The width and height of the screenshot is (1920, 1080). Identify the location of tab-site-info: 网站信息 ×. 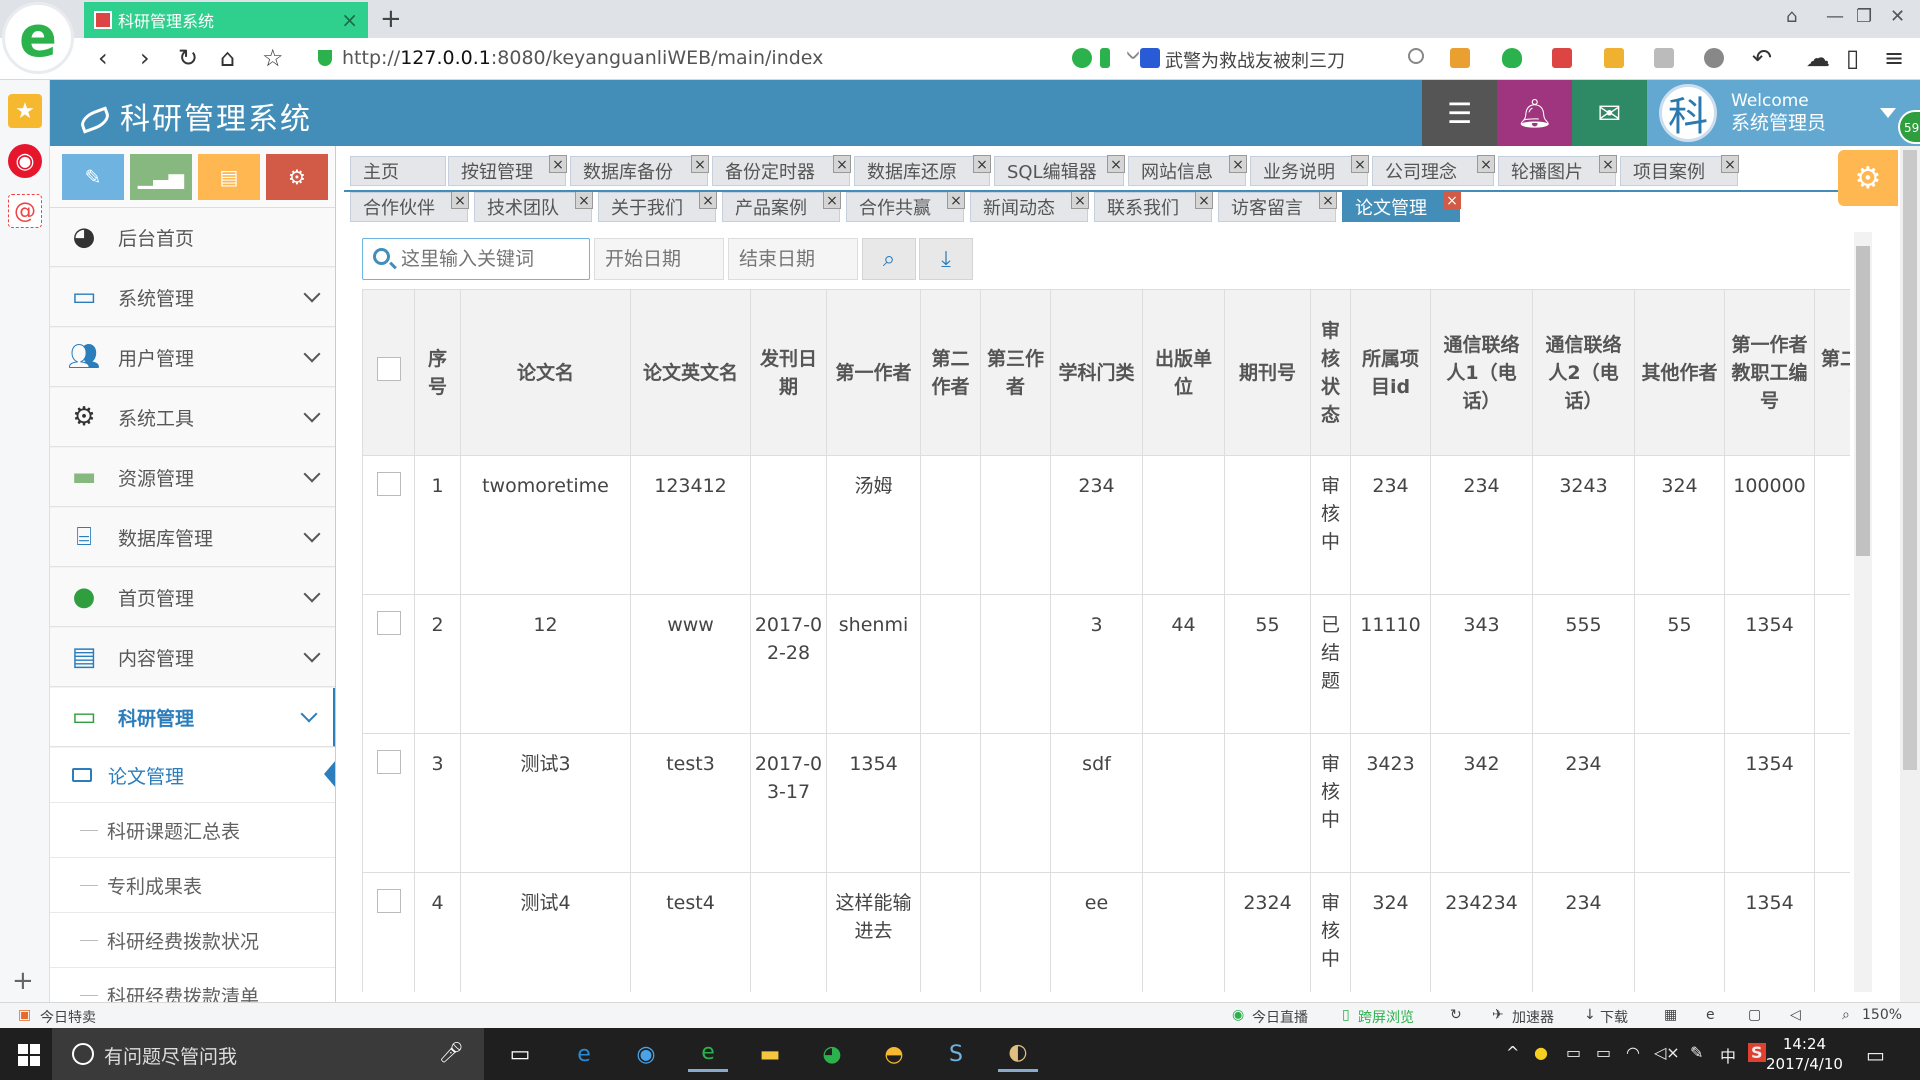
(1187, 170).